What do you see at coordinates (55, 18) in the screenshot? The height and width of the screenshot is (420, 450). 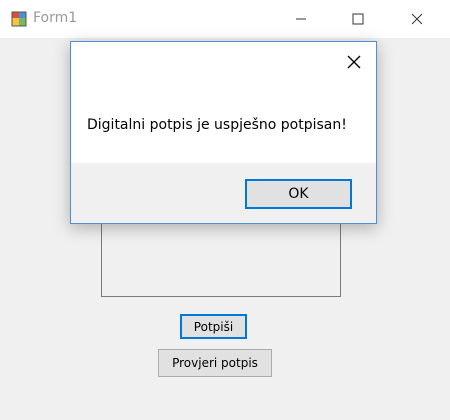 I see `window-title: Form1` at bounding box center [55, 18].